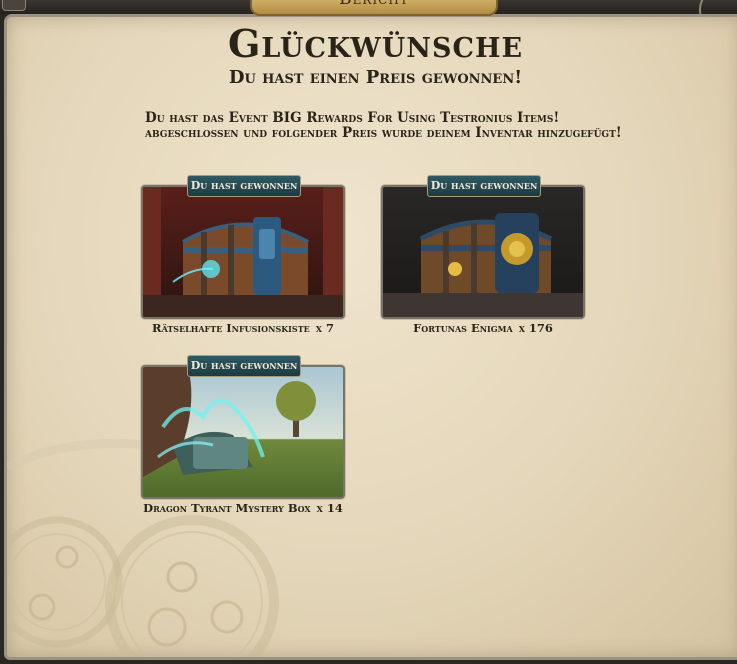 The height and width of the screenshot is (664, 737). Describe the element at coordinates (243, 432) in the screenshot. I see `dragon-tyrant-box-image` at that location.